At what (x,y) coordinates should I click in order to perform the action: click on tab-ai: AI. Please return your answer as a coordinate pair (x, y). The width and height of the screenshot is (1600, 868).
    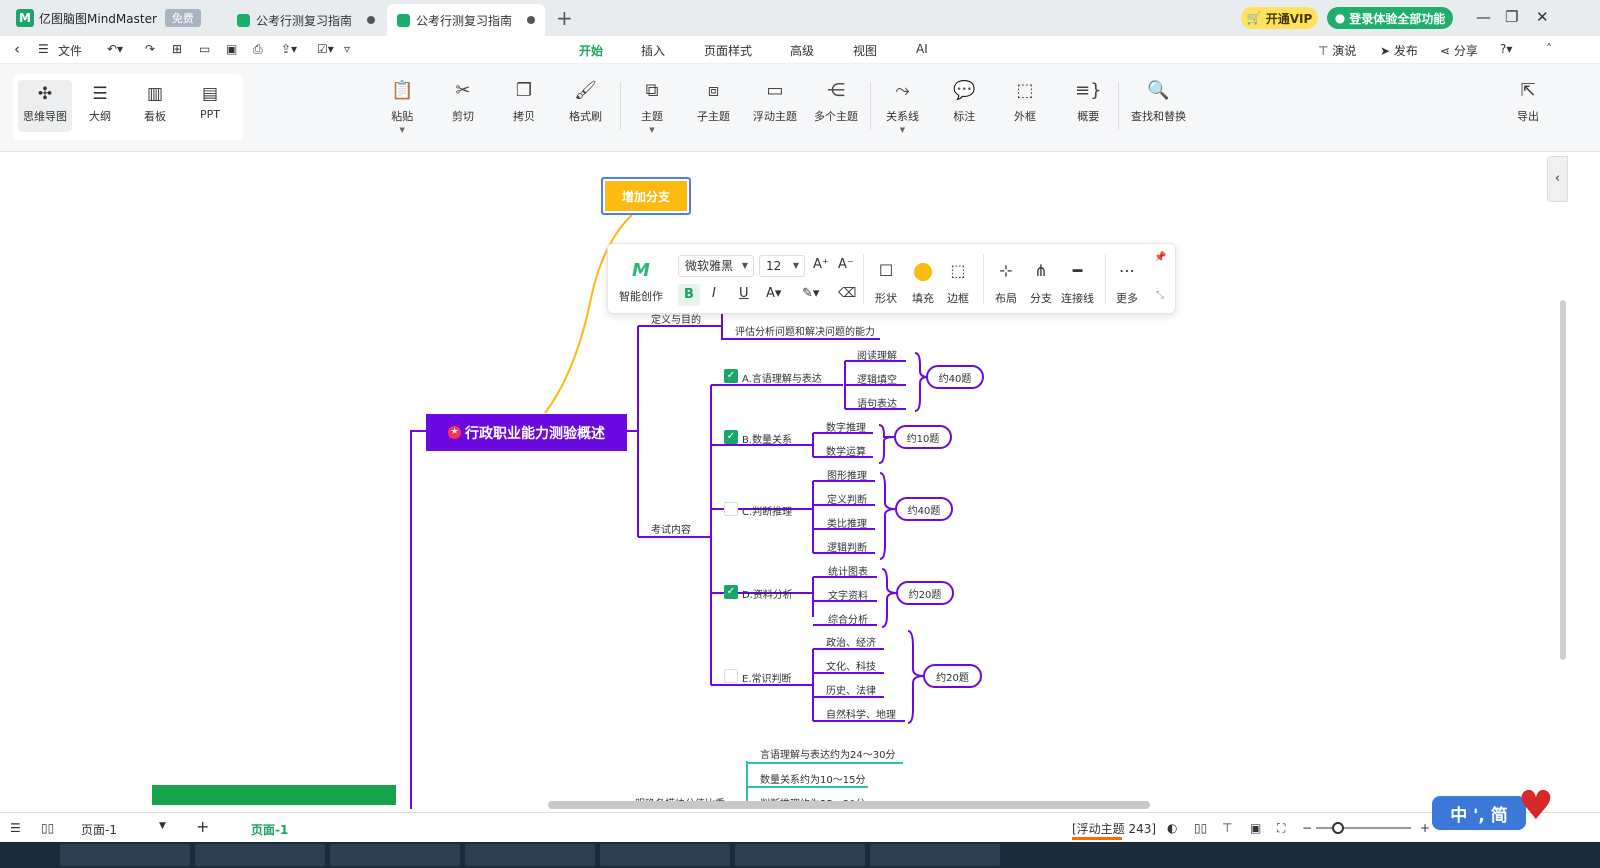
    Looking at the image, I should click on (922, 49).